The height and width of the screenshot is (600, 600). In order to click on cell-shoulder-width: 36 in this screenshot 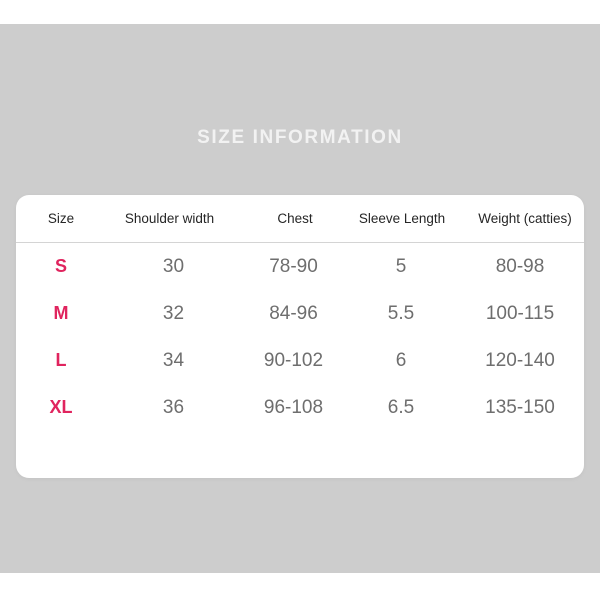, I will do `click(173, 407)`.